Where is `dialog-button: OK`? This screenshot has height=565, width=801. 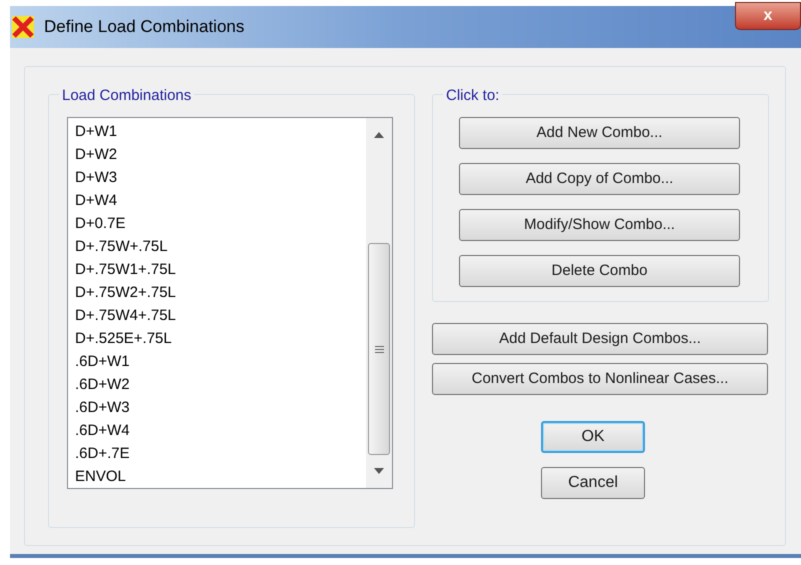
dialog-button: OK is located at coordinates (593, 437).